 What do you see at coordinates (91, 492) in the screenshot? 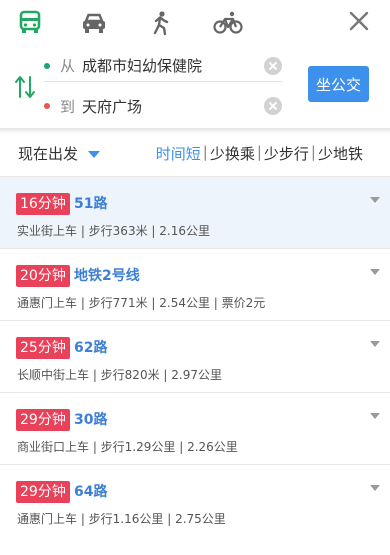
I see `route-name: 64路` at bounding box center [91, 492].